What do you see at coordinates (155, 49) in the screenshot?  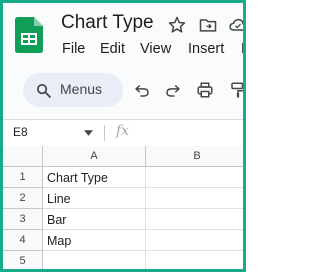 I see `menu-view: View` at bounding box center [155, 49].